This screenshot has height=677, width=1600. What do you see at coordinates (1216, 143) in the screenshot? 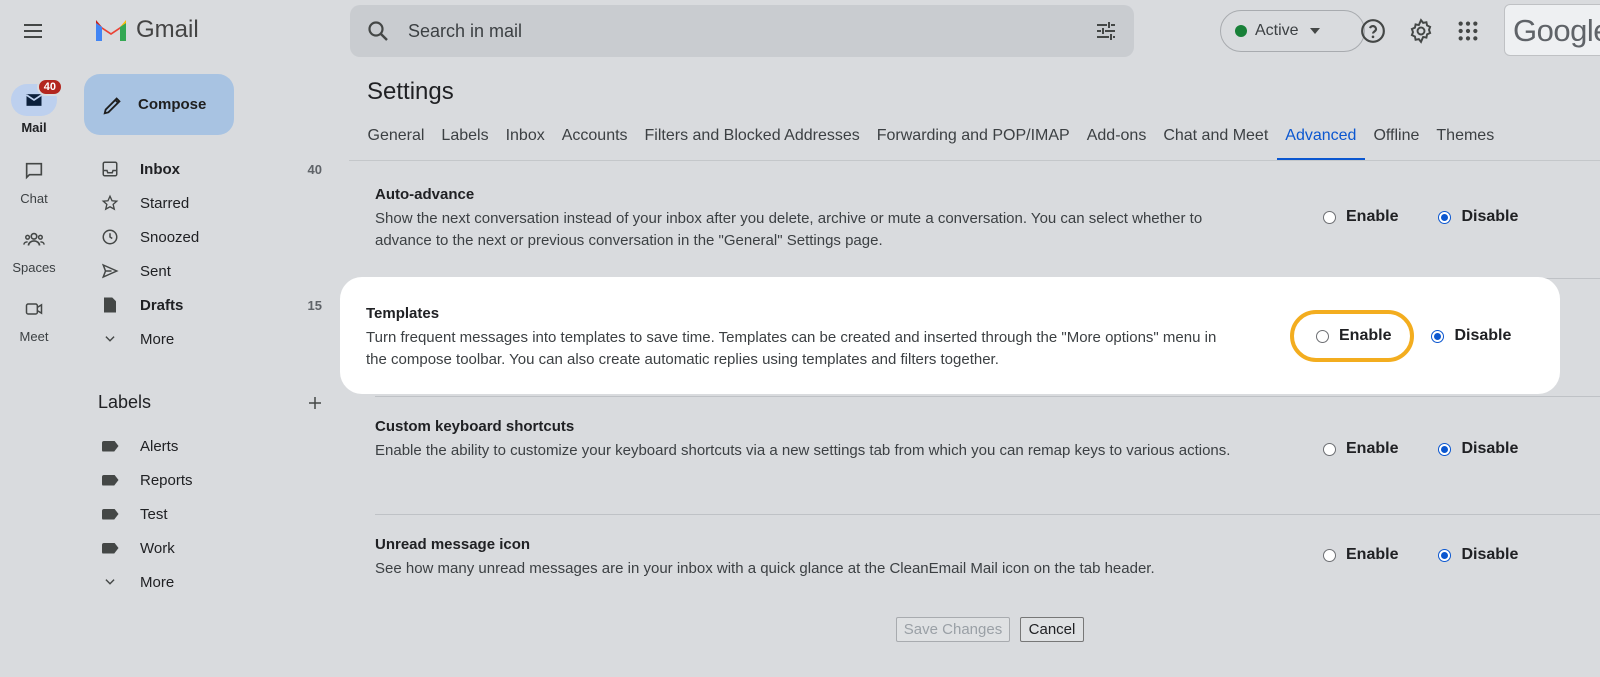
I see `tab-chat-meet: Chat and Meet` at bounding box center [1216, 143].